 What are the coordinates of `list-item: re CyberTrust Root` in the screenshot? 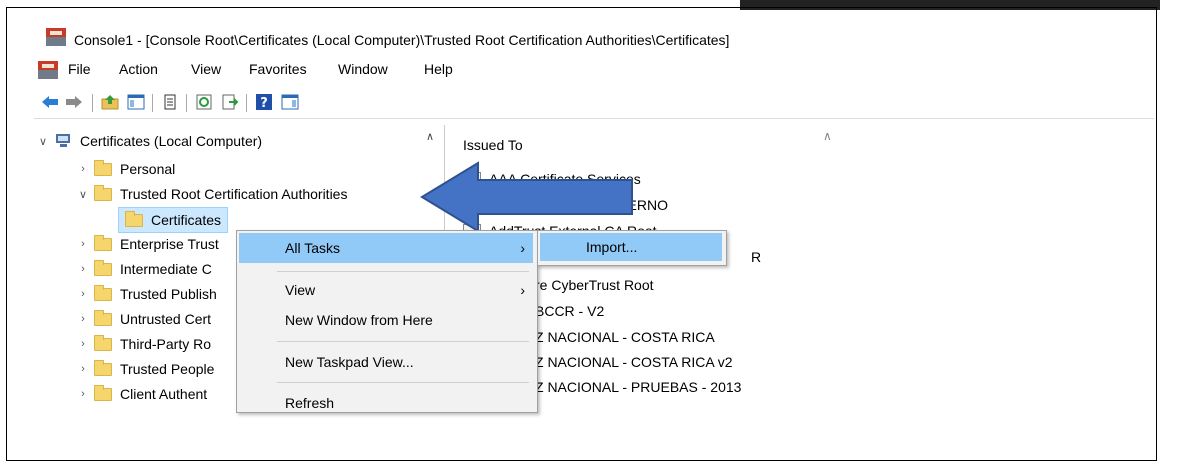 It's located at (594, 285).